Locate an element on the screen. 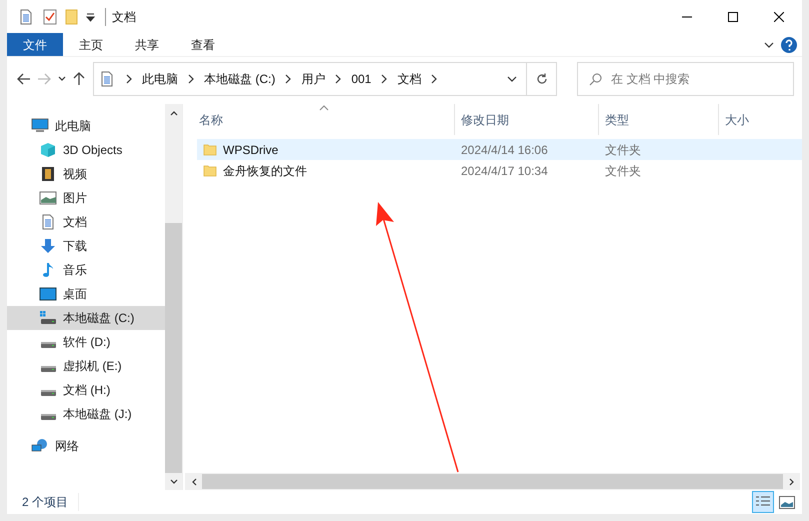 This screenshot has height=521, width=809. ribbon-tab: 共享 is located at coordinates (147, 44).